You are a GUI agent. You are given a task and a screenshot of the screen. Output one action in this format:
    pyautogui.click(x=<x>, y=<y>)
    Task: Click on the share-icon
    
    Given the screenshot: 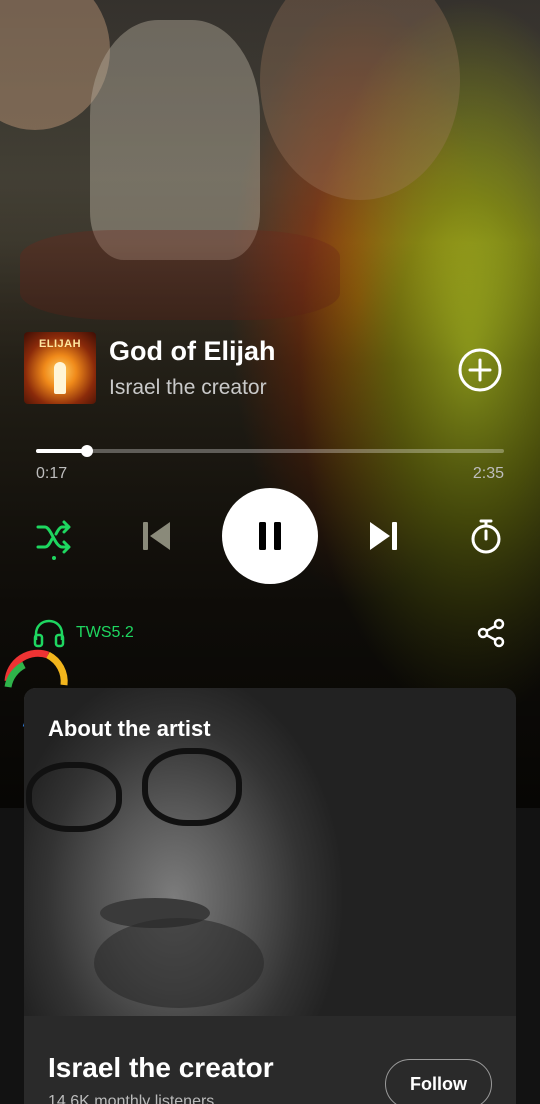 What is the action you would take?
    pyautogui.click(x=491, y=633)
    